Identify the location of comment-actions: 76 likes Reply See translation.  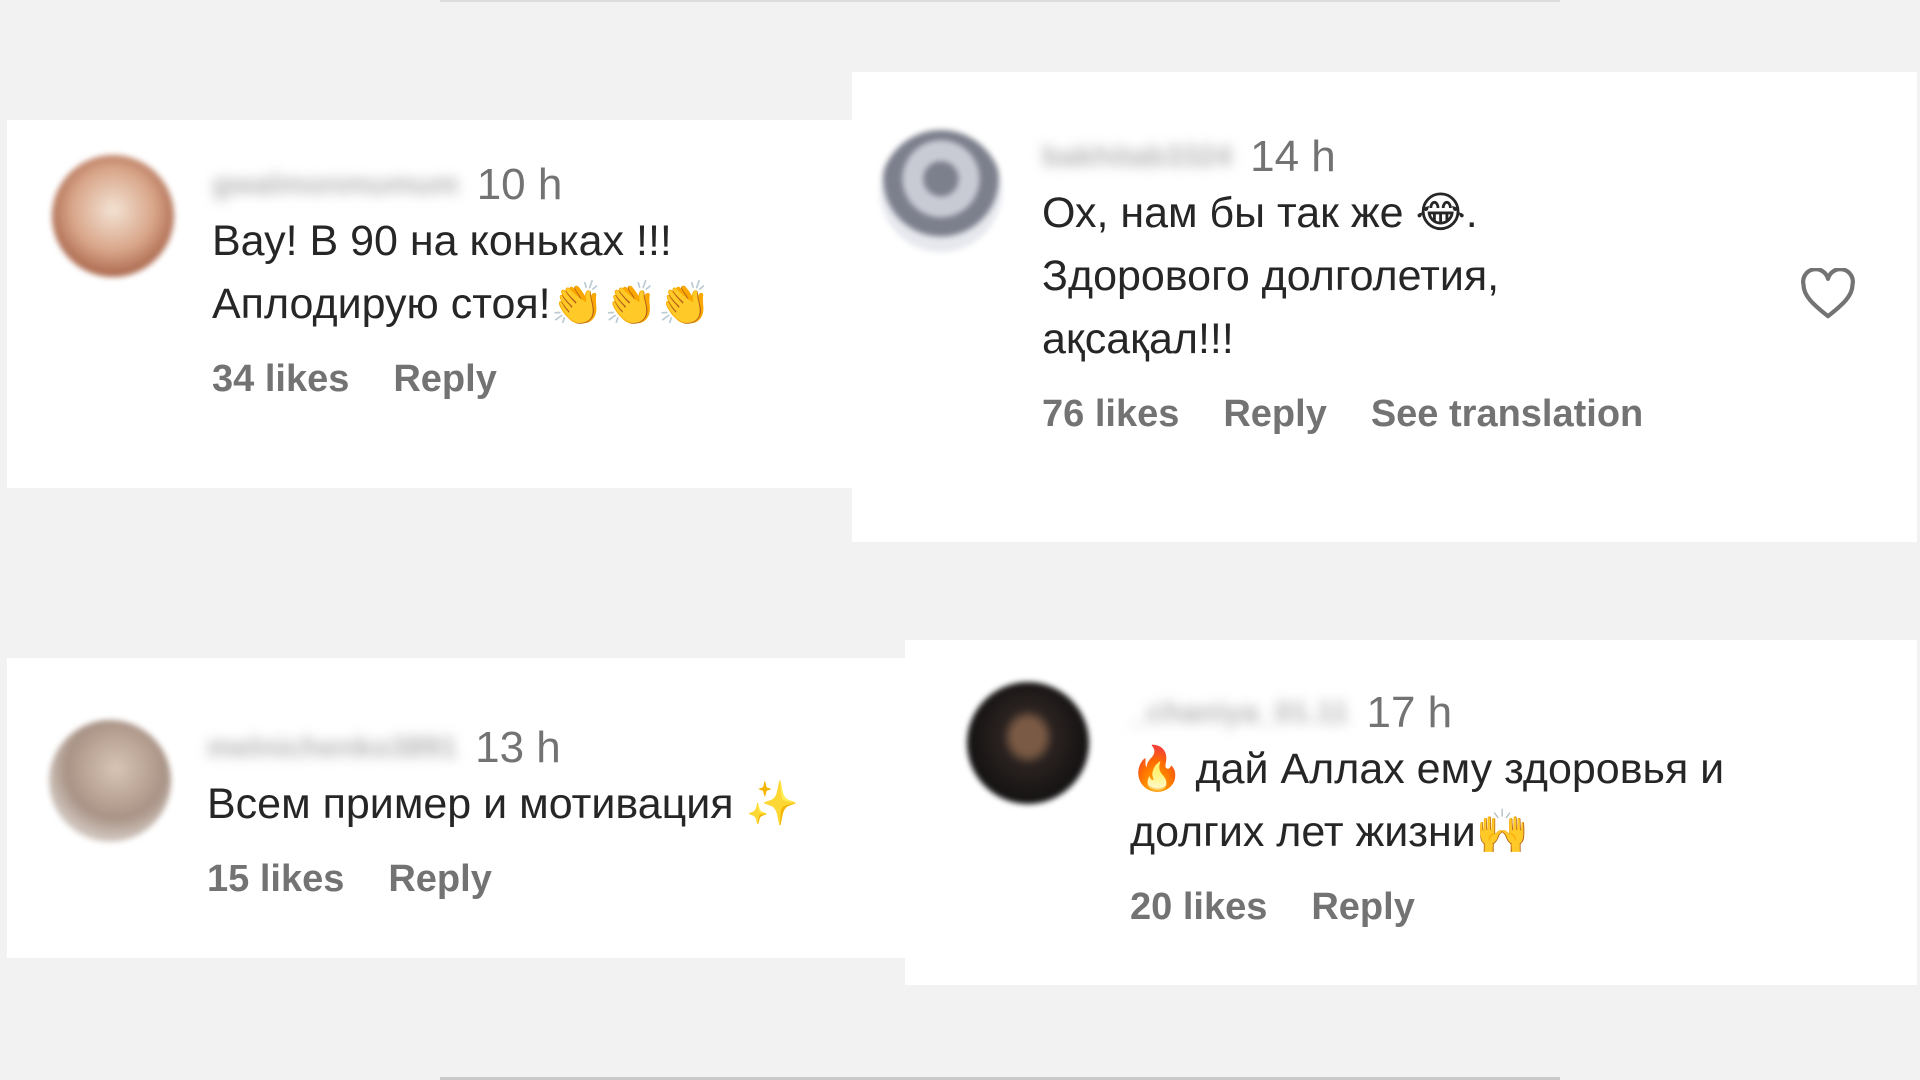
(1342, 414).